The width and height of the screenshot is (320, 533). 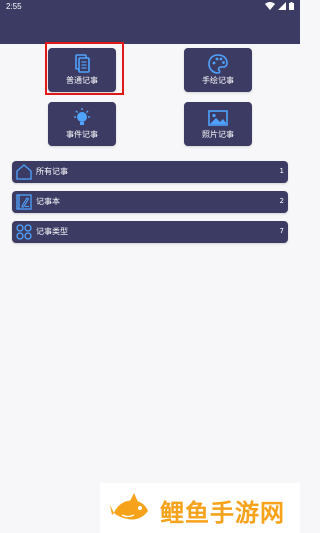 What do you see at coordinates (222, 513) in the screenshot?
I see `watermark-text: 鲤鱼手游网` at bounding box center [222, 513].